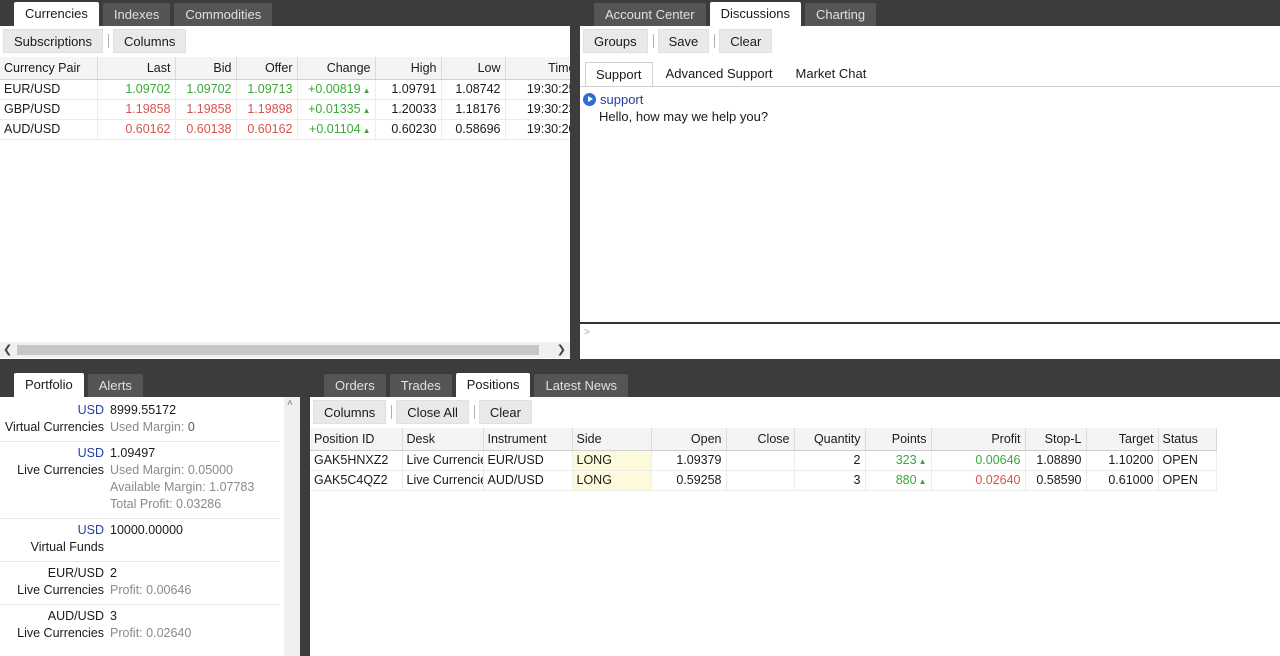  Describe the element at coordinates (290, 403) in the screenshot. I see `scroll-up-icon: ˄` at that location.